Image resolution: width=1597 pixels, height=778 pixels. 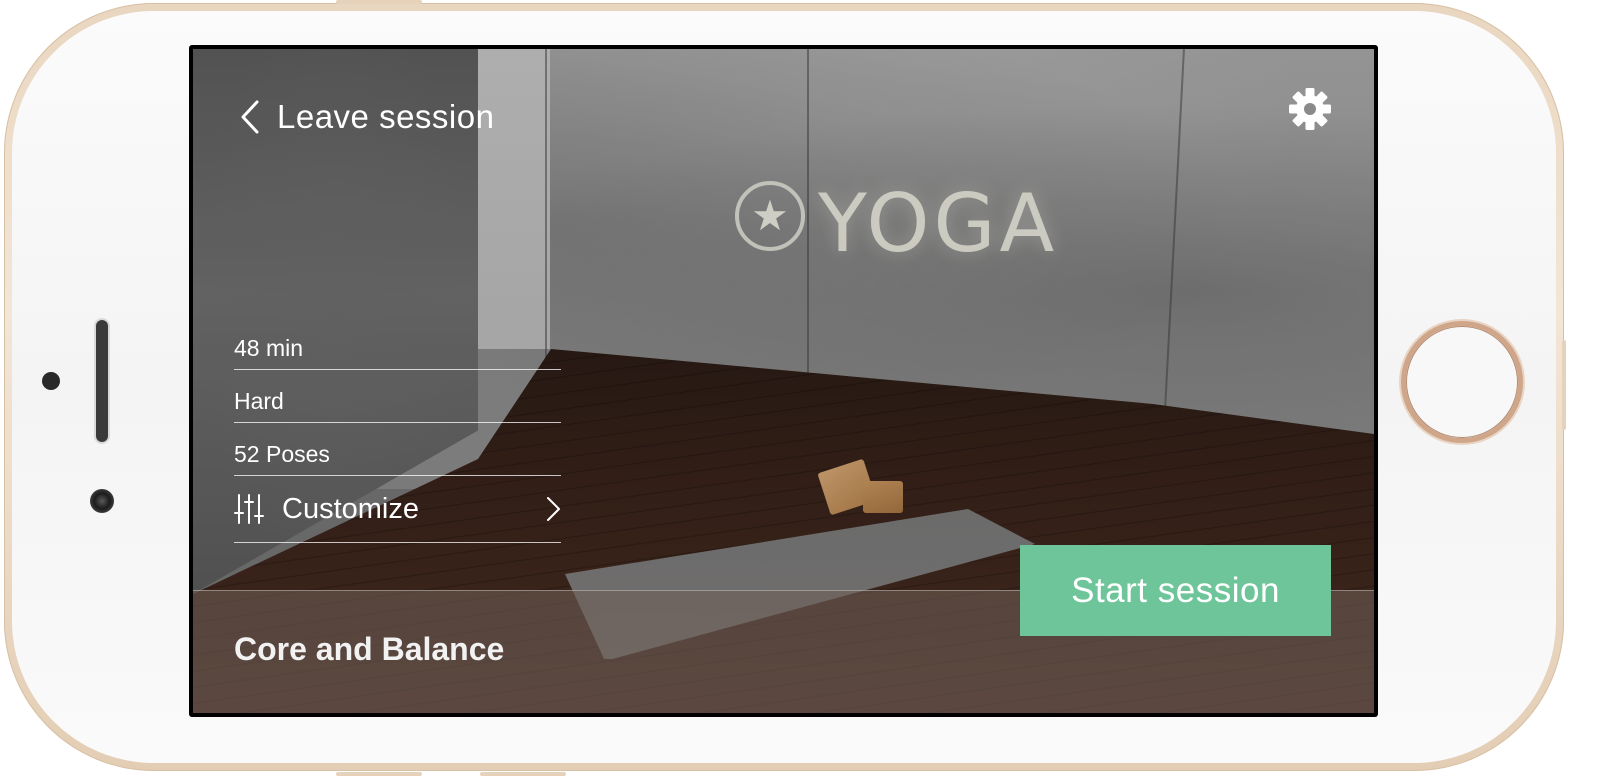 What do you see at coordinates (269, 347) in the screenshot?
I see `duration-label: 48 min` at bounding box center [269, 347].